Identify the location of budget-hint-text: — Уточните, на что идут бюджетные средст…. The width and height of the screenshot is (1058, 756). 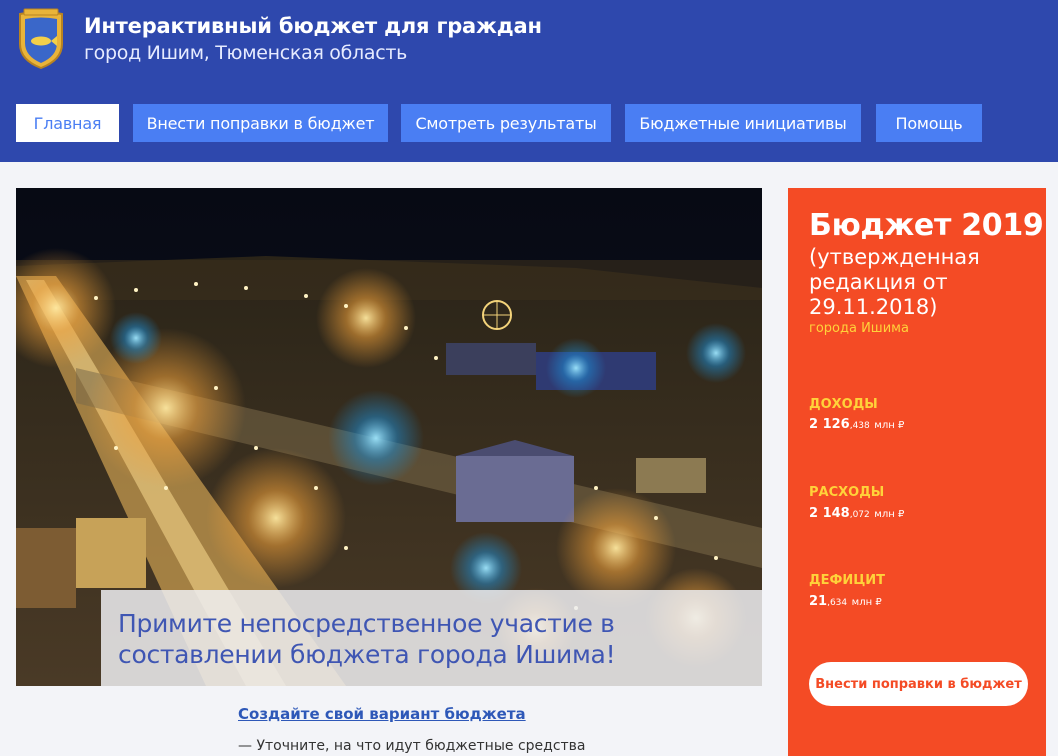
(412, 746).